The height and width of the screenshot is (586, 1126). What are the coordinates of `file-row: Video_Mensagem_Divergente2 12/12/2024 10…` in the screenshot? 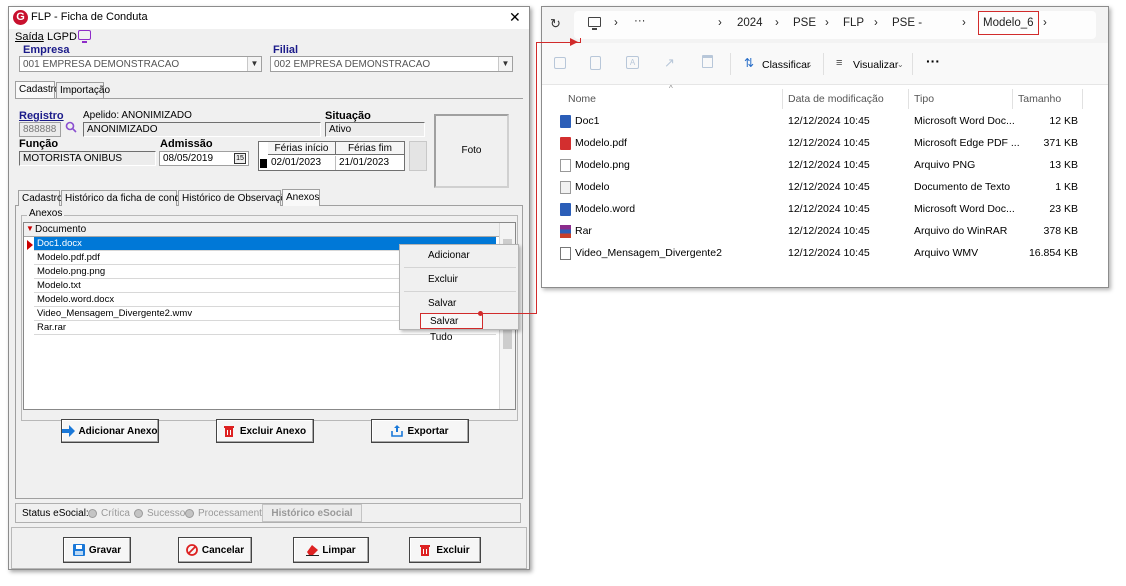 It's located at (825, 254).